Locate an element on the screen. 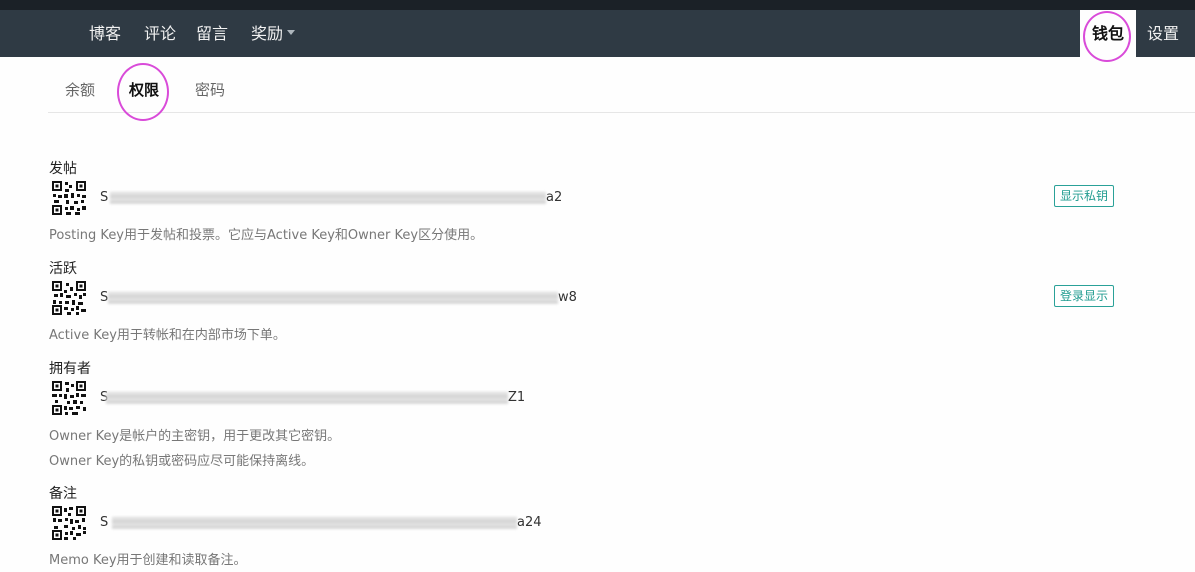 The height and width of the screenshot is (572, 1195). top-navigation: 博客 评论 留言 奖励 钱包 设置 is located at coordinates (597, 33).